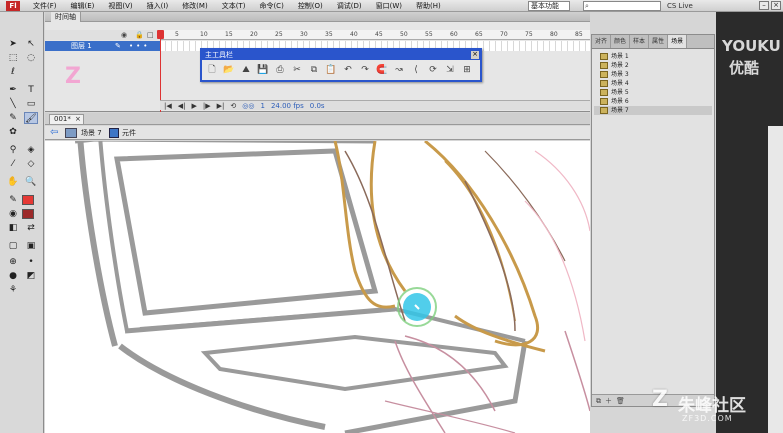 The height and width of the screenshot is (433, 783). What do you see at coordinates (28, 200) in the screenshot?
I see `stroke-color-swatch` at bounding box center [28, 200].